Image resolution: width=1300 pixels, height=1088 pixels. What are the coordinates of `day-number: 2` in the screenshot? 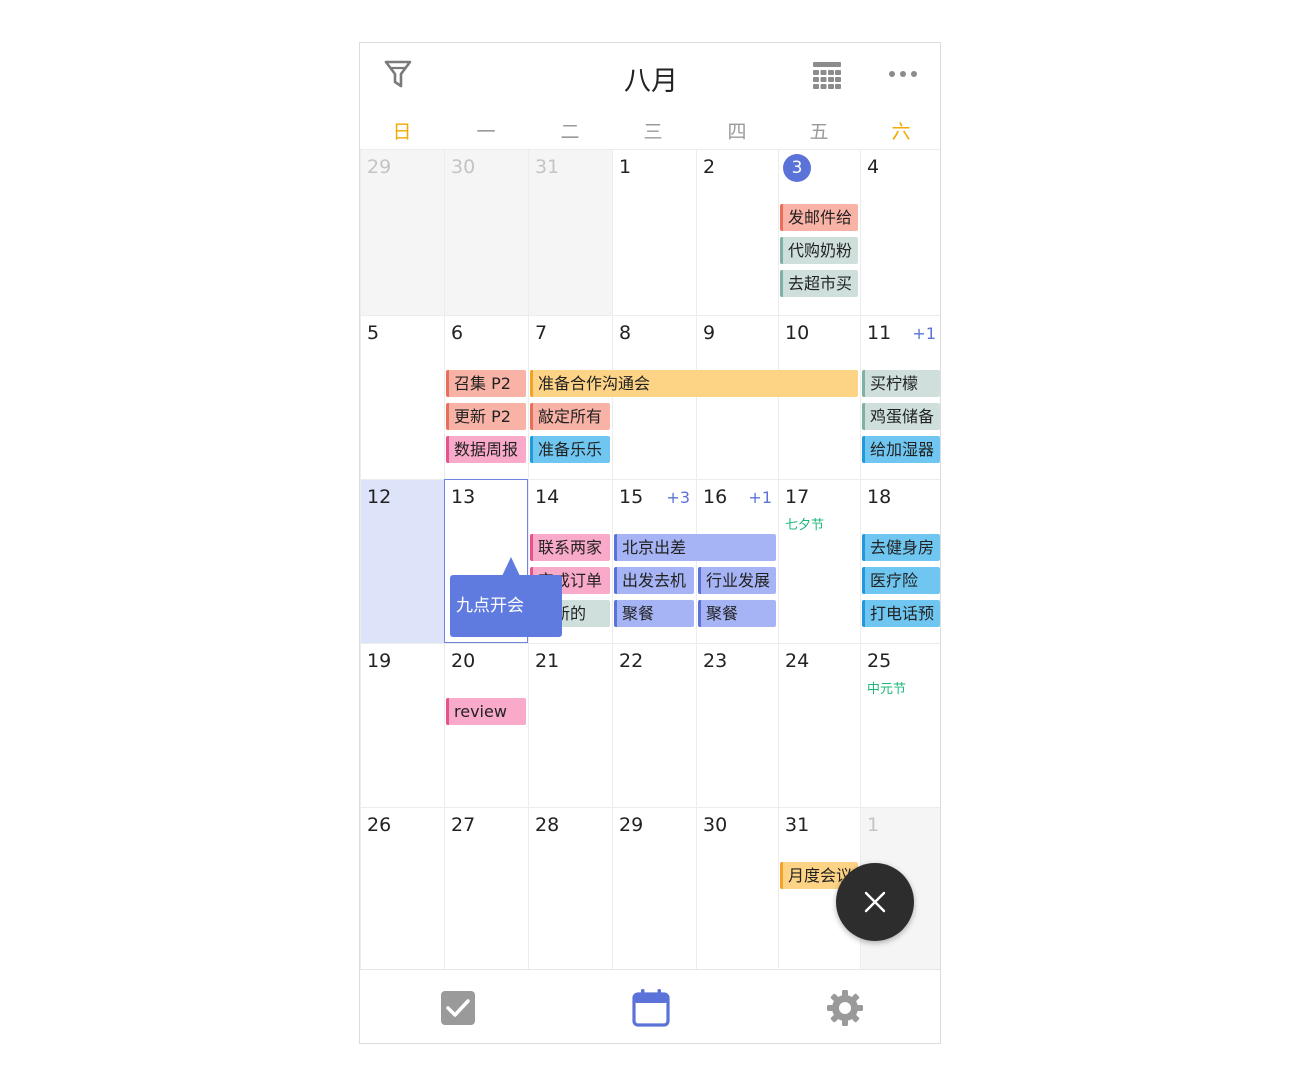 It's located at (709, 167).